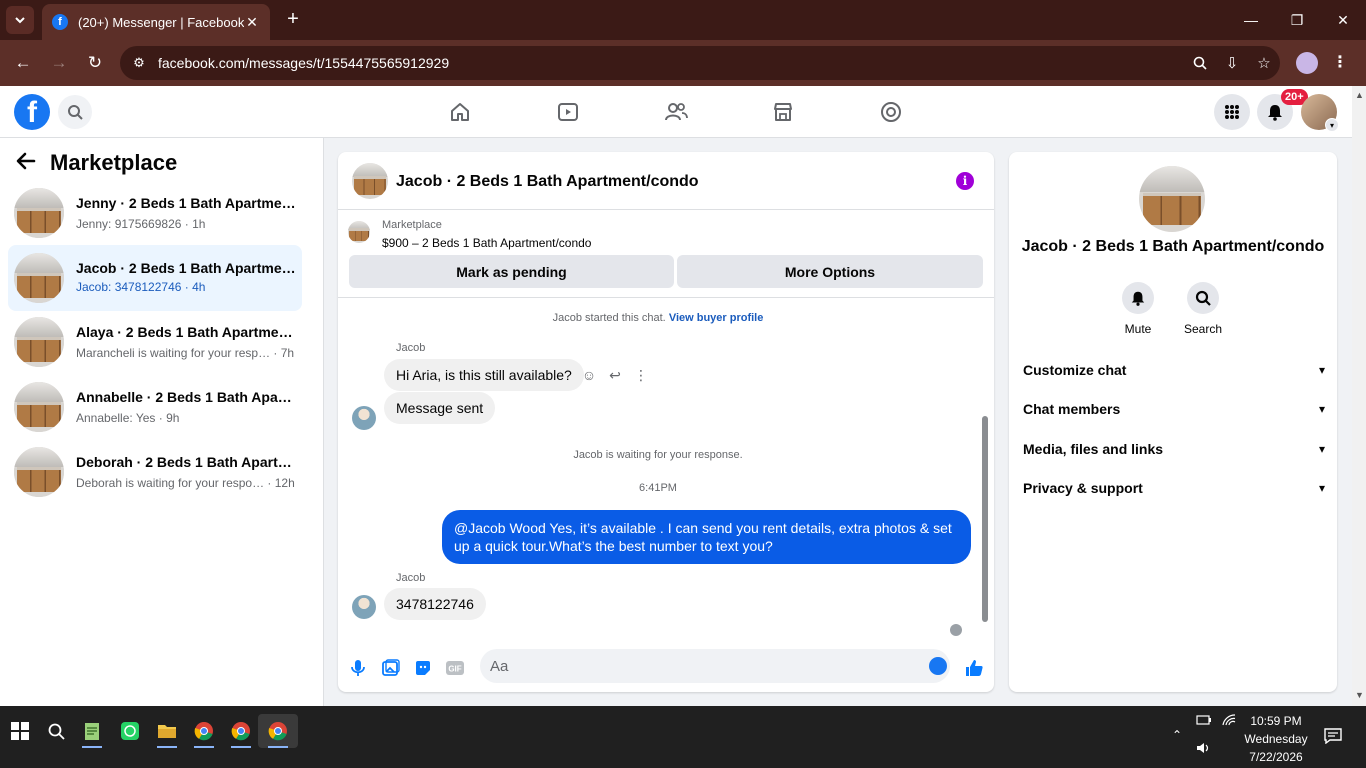 This screenshot has height=768, width=1366. I want to click on customize-chat-row: Customize chat ▾, so click(1174, 370).